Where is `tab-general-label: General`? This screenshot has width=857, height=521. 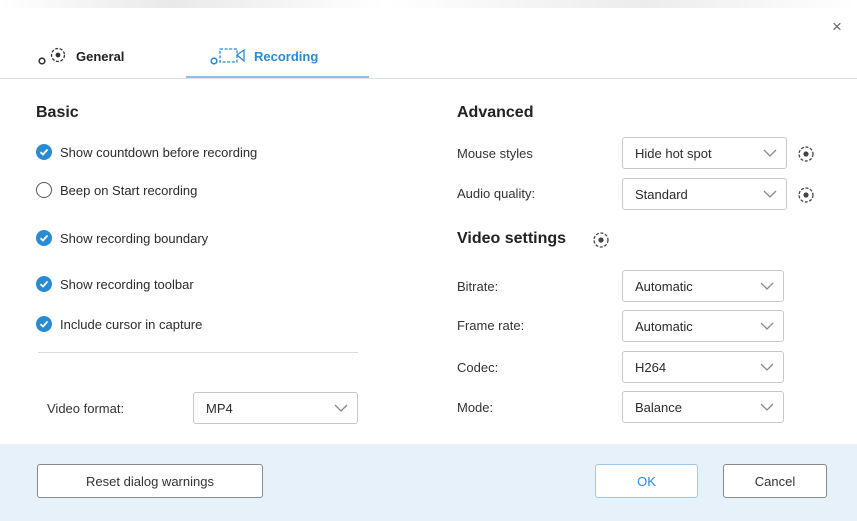
tab-general-label: General is located at coordinates (100, 56).